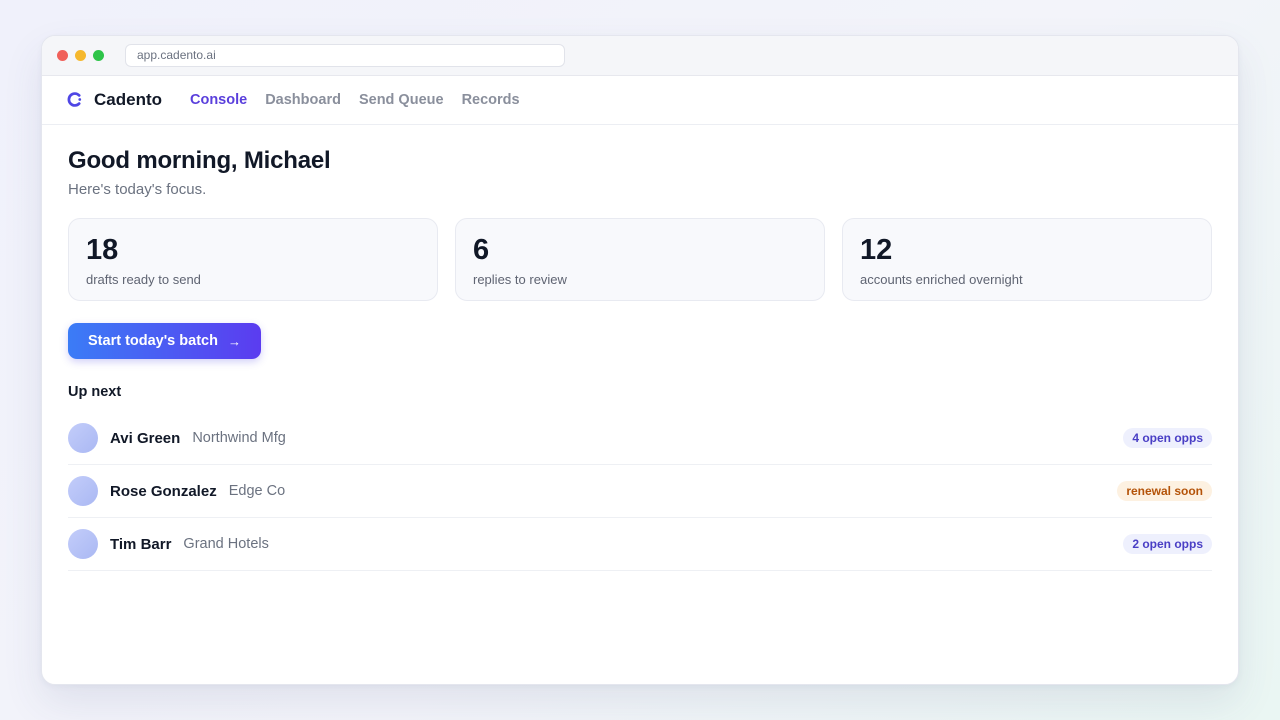 The height and width of the screenshot is (720, 1280). Describe the element at coordinates (1167, 544) in the screenshot. I see `status-badge: 2 open opps` at that location.